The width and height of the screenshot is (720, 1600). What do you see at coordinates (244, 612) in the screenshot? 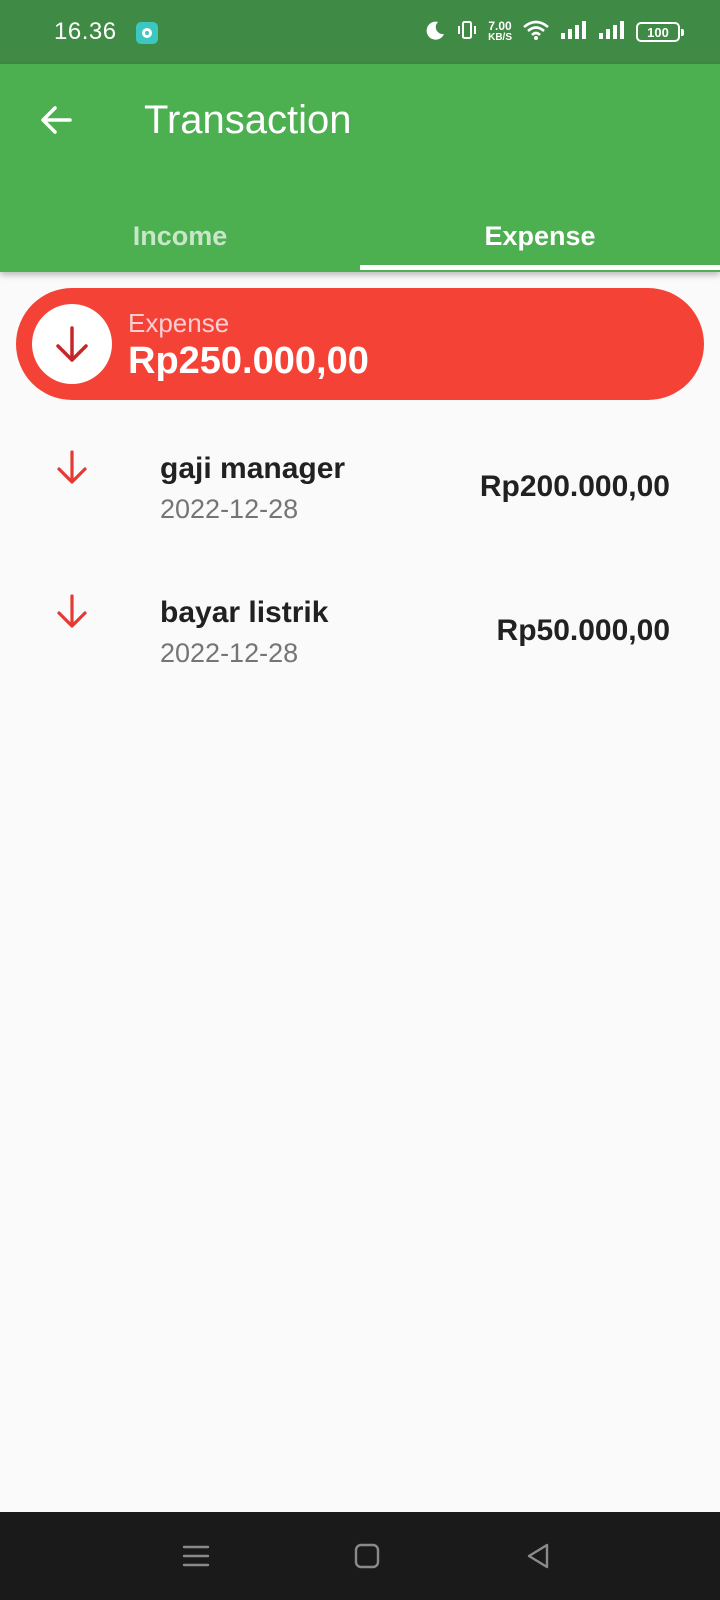
I see `transaction-name: bayar listrik` at bounding box center [244, 612].